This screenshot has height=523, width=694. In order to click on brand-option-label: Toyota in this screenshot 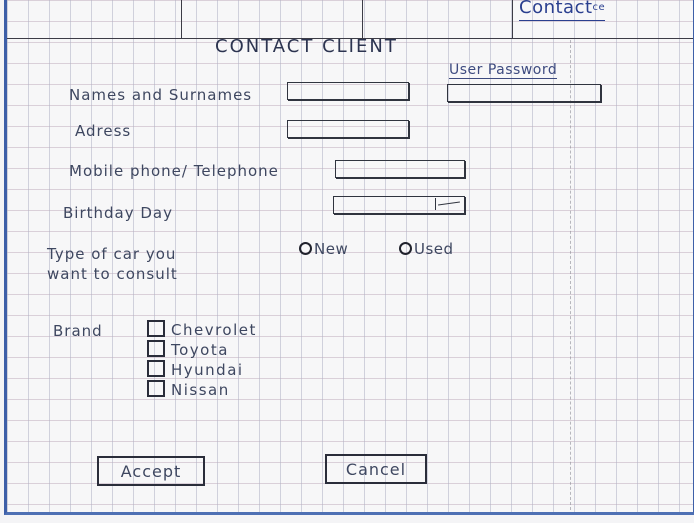, I will do `click(200, 350)`.